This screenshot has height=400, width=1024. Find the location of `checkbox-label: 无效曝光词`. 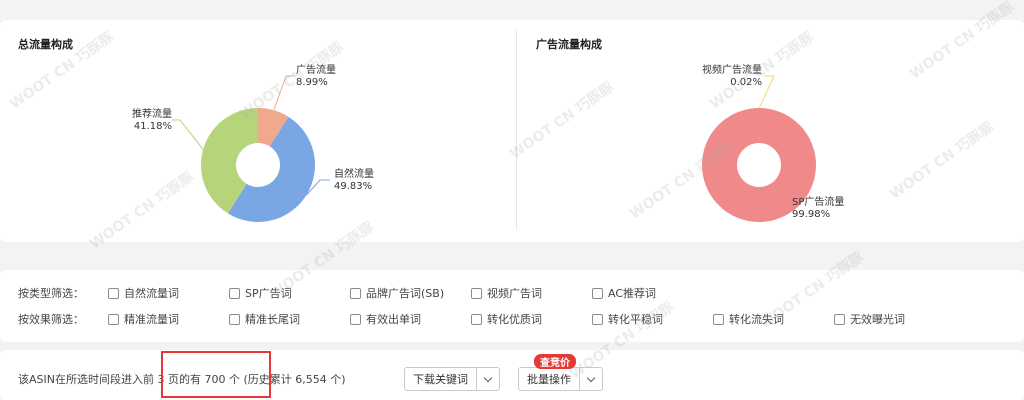

checkbox-label: 无效曝光词 is located at coordinates (877, 319).